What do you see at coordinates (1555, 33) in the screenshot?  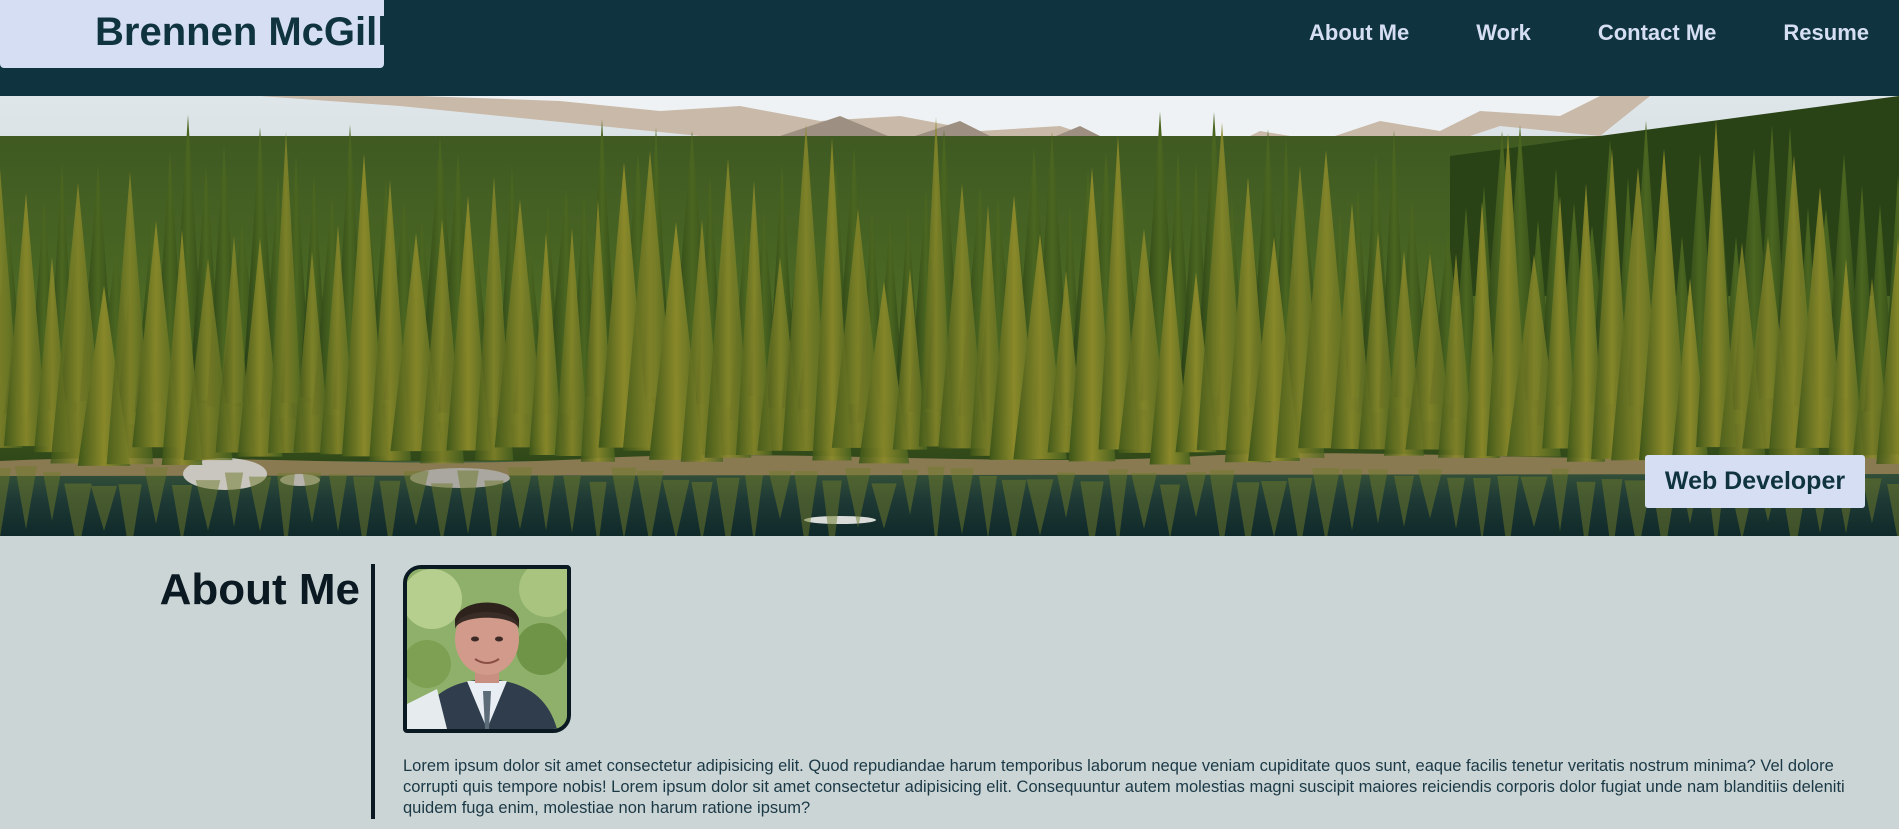 I see `main-nav: About Me Work Contact Me Resume` at bounding box center [1555, 33].